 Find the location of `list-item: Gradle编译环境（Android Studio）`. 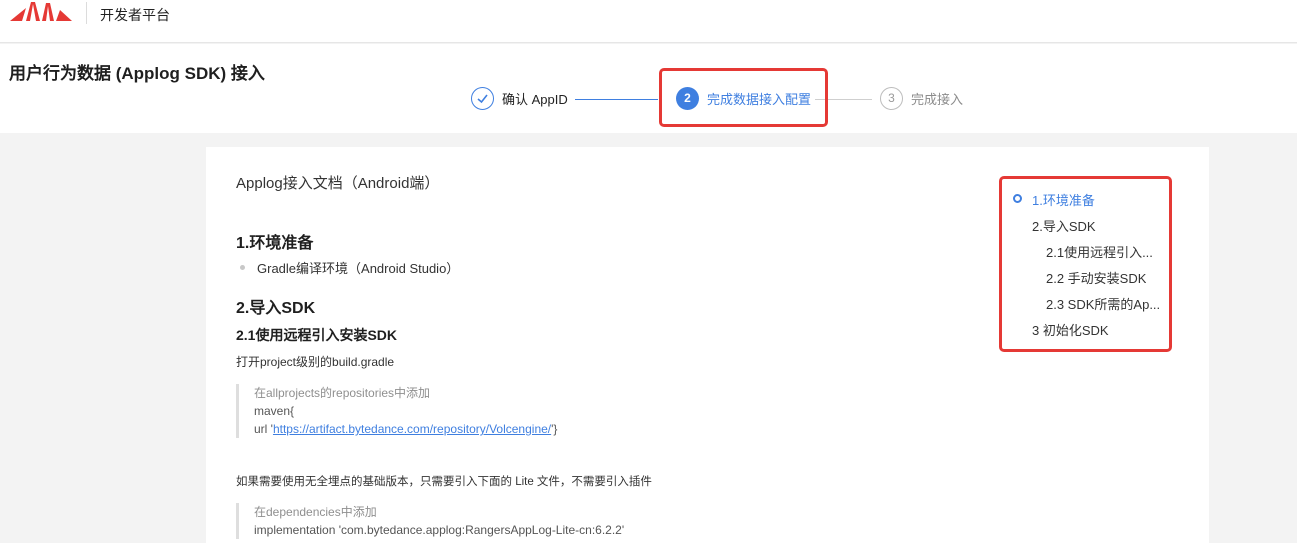

list-item: Gradle编译环境（Android Studio） is located at coordinates (349, 267).